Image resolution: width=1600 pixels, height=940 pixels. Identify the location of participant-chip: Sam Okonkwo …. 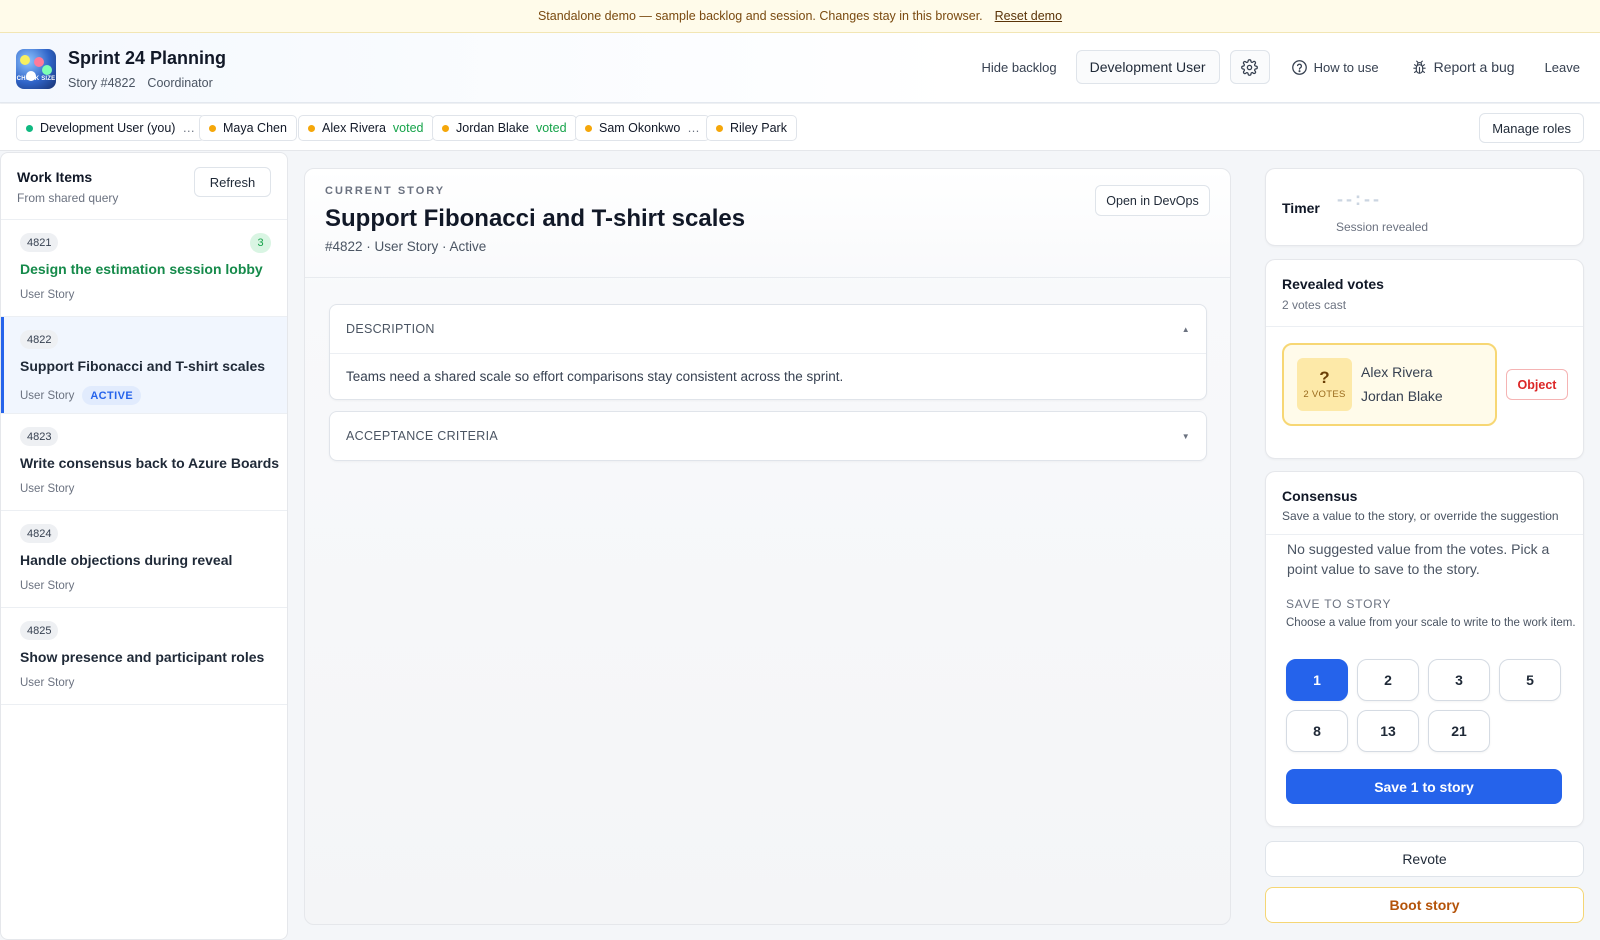
(642, 128).